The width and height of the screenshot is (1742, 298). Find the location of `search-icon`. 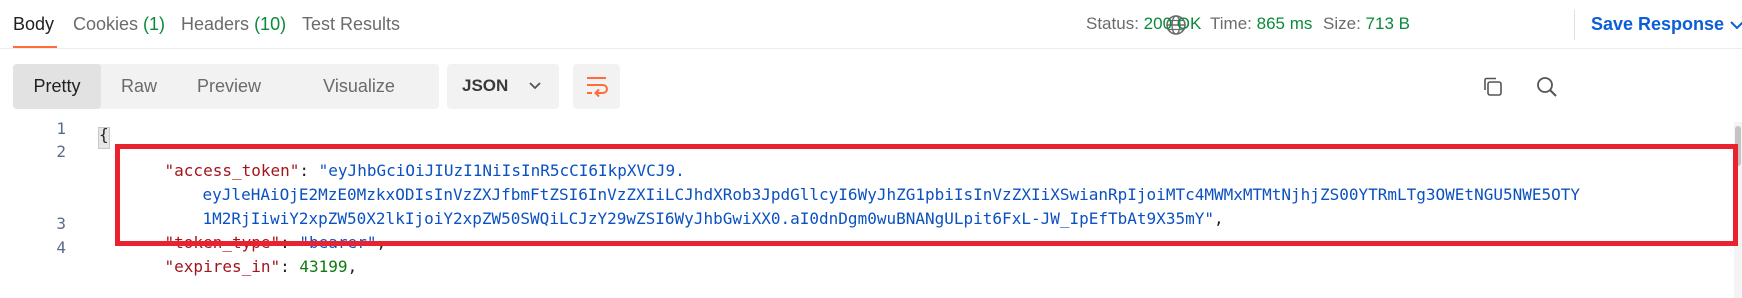

search-icon is located at coordinates (1547, 87).